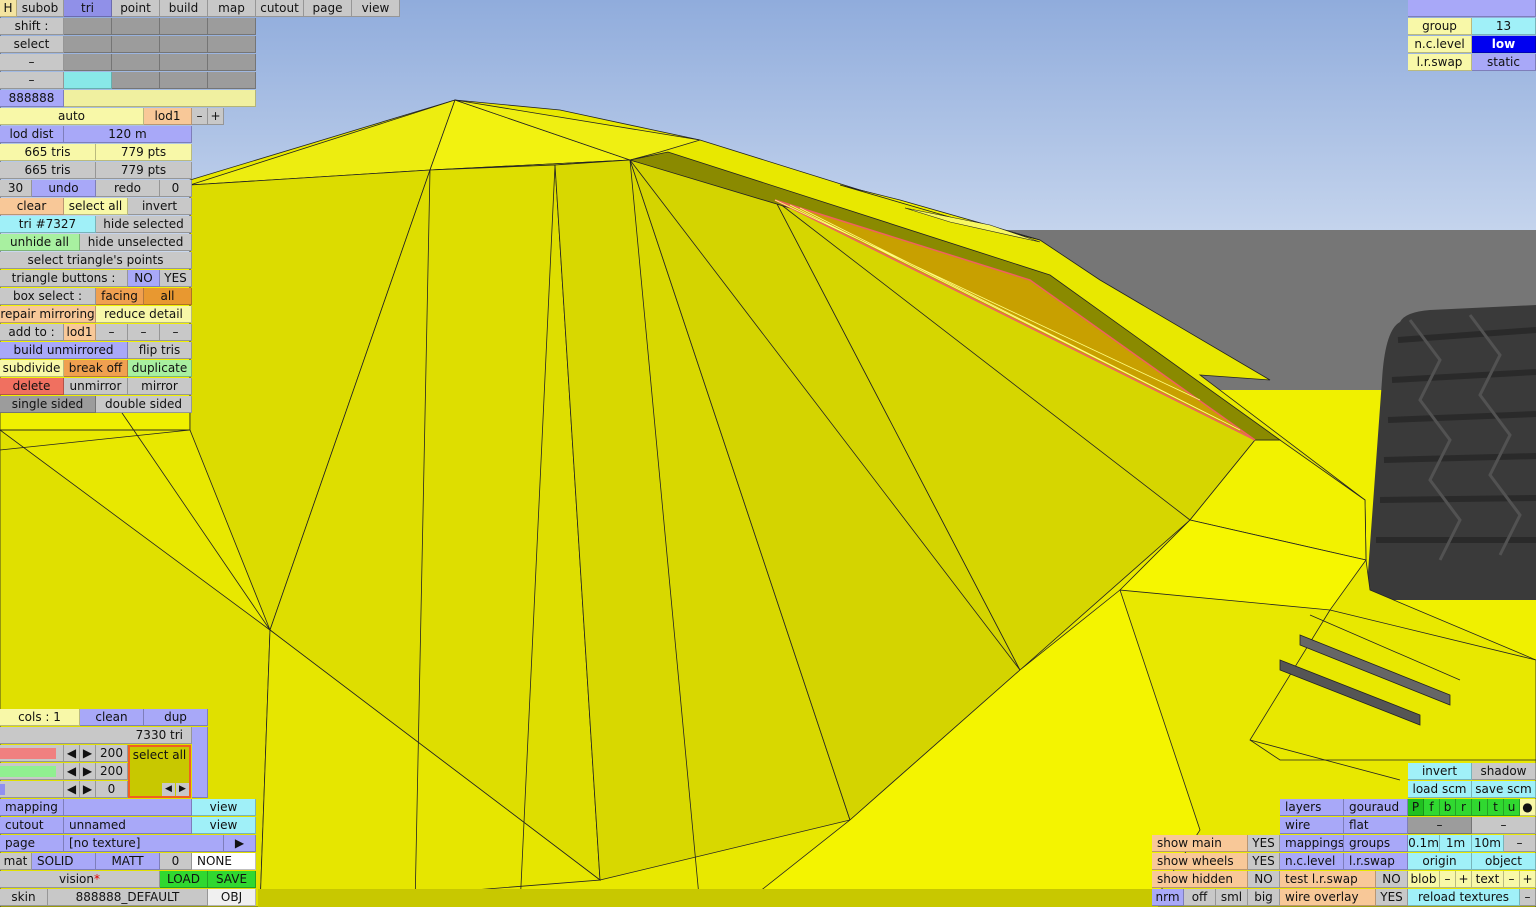  I want to click on groups-button: groups, so click(1376, 843).